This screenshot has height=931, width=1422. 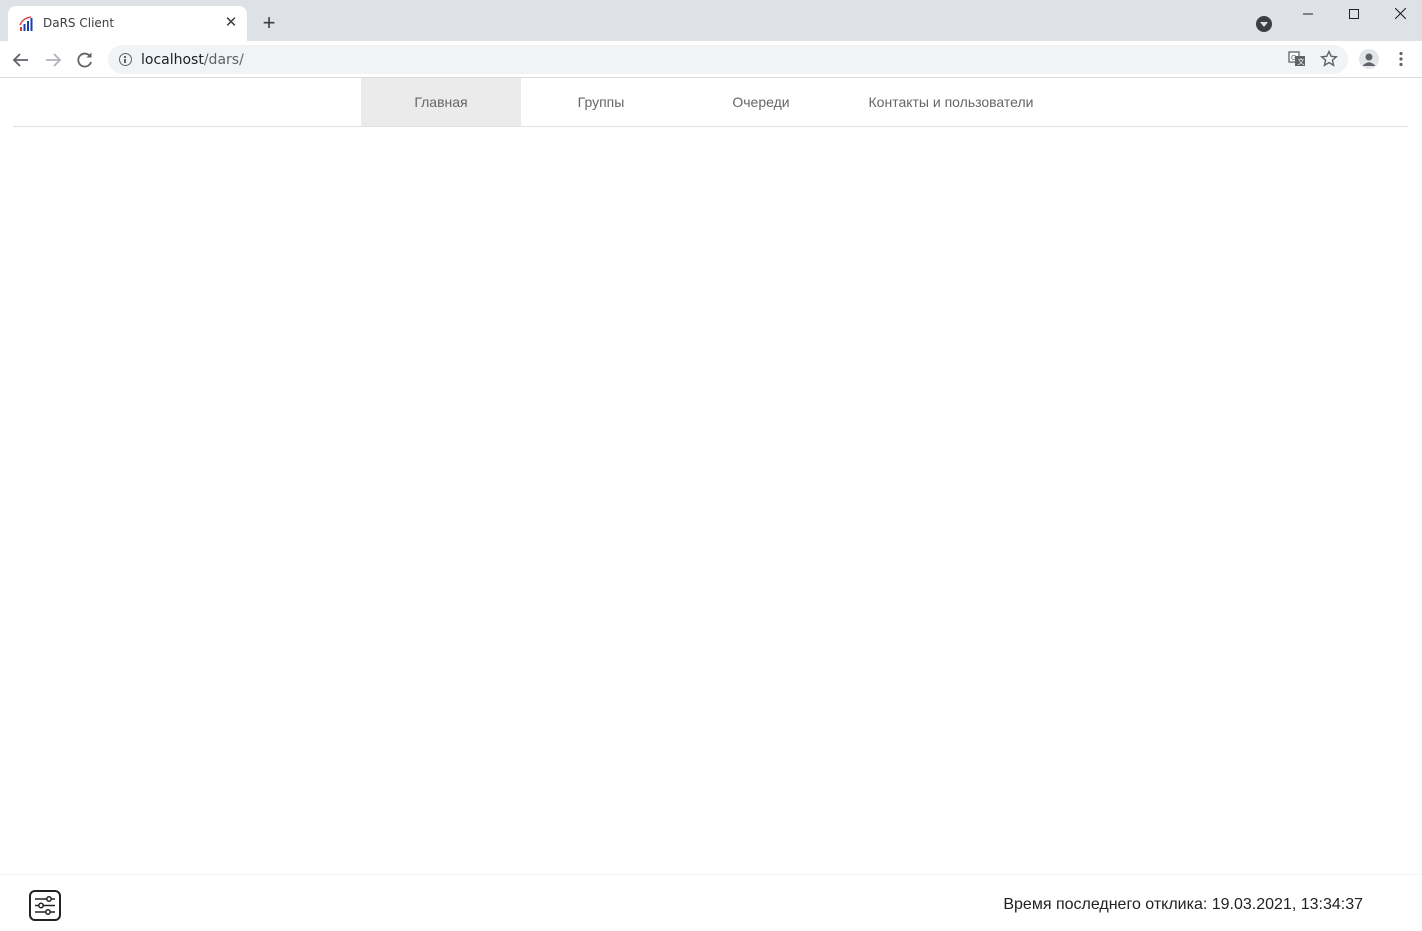 I want to click on new-tab-button: +, so click(x=269, y=23).